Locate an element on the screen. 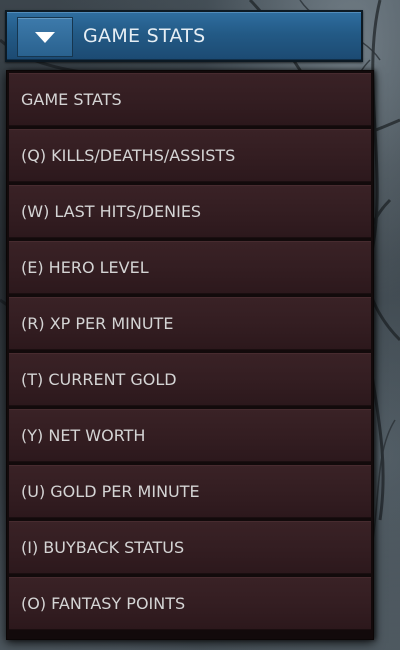  menu-item-kills-deaths-assists: (Q) KILLS/DEATHS/ASSISTS is located at coordinates (190, 155).